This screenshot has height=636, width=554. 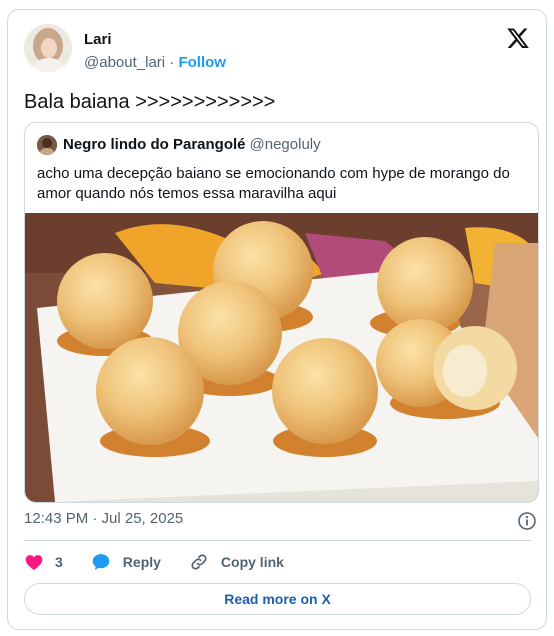 What do you see at coordinates (518, 38) in the screenshot?
I see `x-logo-icon` at bounding box center [518, 38].